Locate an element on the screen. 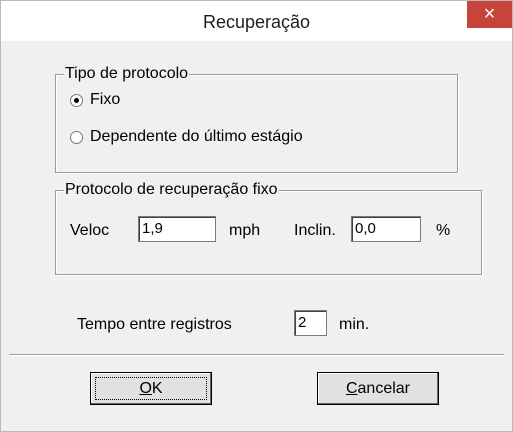 The image size is (513, 432). close-button: × is located at coordinates (489, 14).